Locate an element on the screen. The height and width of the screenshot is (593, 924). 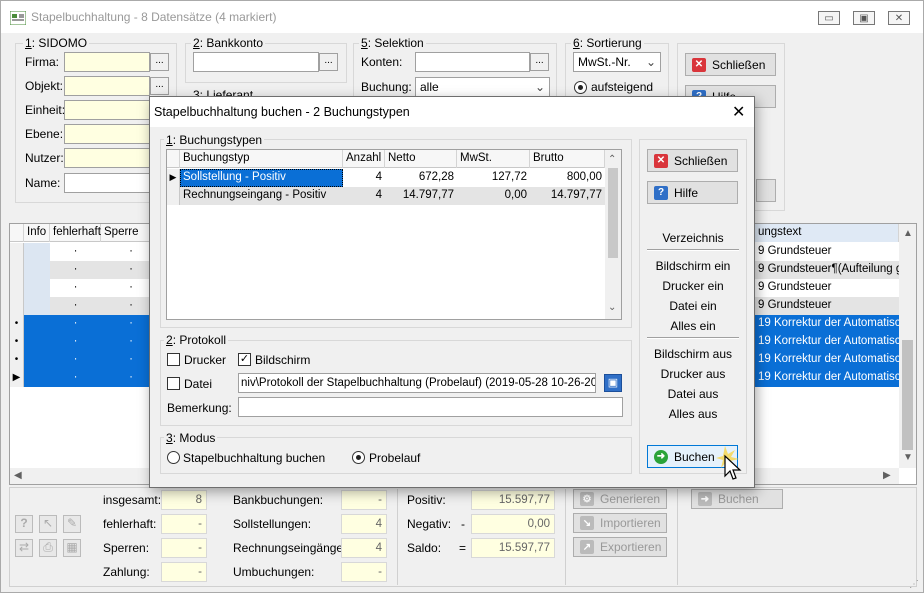
sortierung-select: MwSt.-Nr. ⌄ is located at coordinates (617, 62).